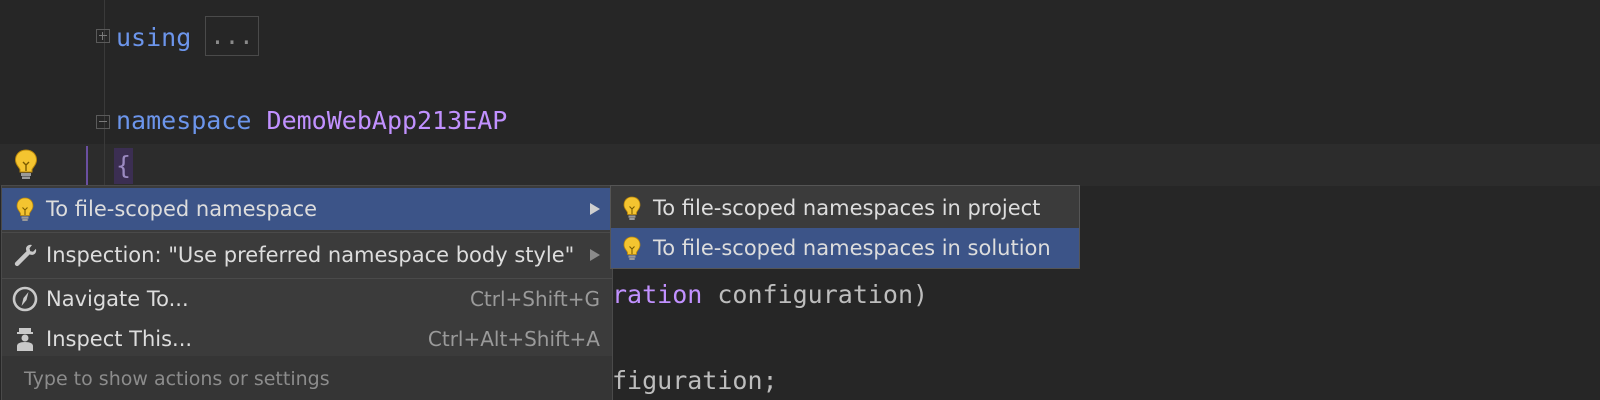  Describe the element at coordinates (25, 299) in the screenshot. I see `compass-icon` at that location.